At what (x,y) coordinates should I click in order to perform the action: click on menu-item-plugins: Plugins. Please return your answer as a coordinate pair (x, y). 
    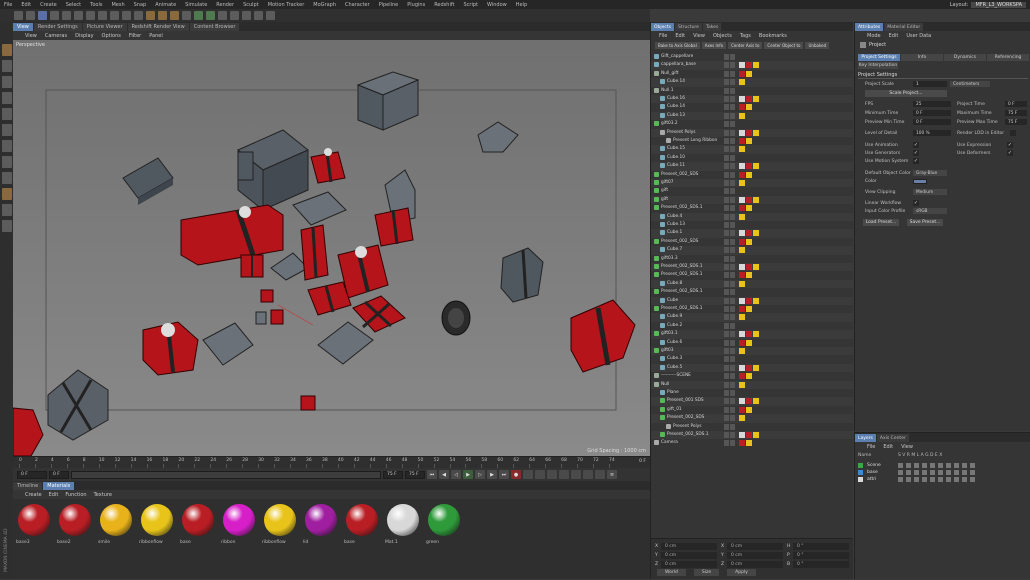
    Looking at the image, I should click on (416, 5).